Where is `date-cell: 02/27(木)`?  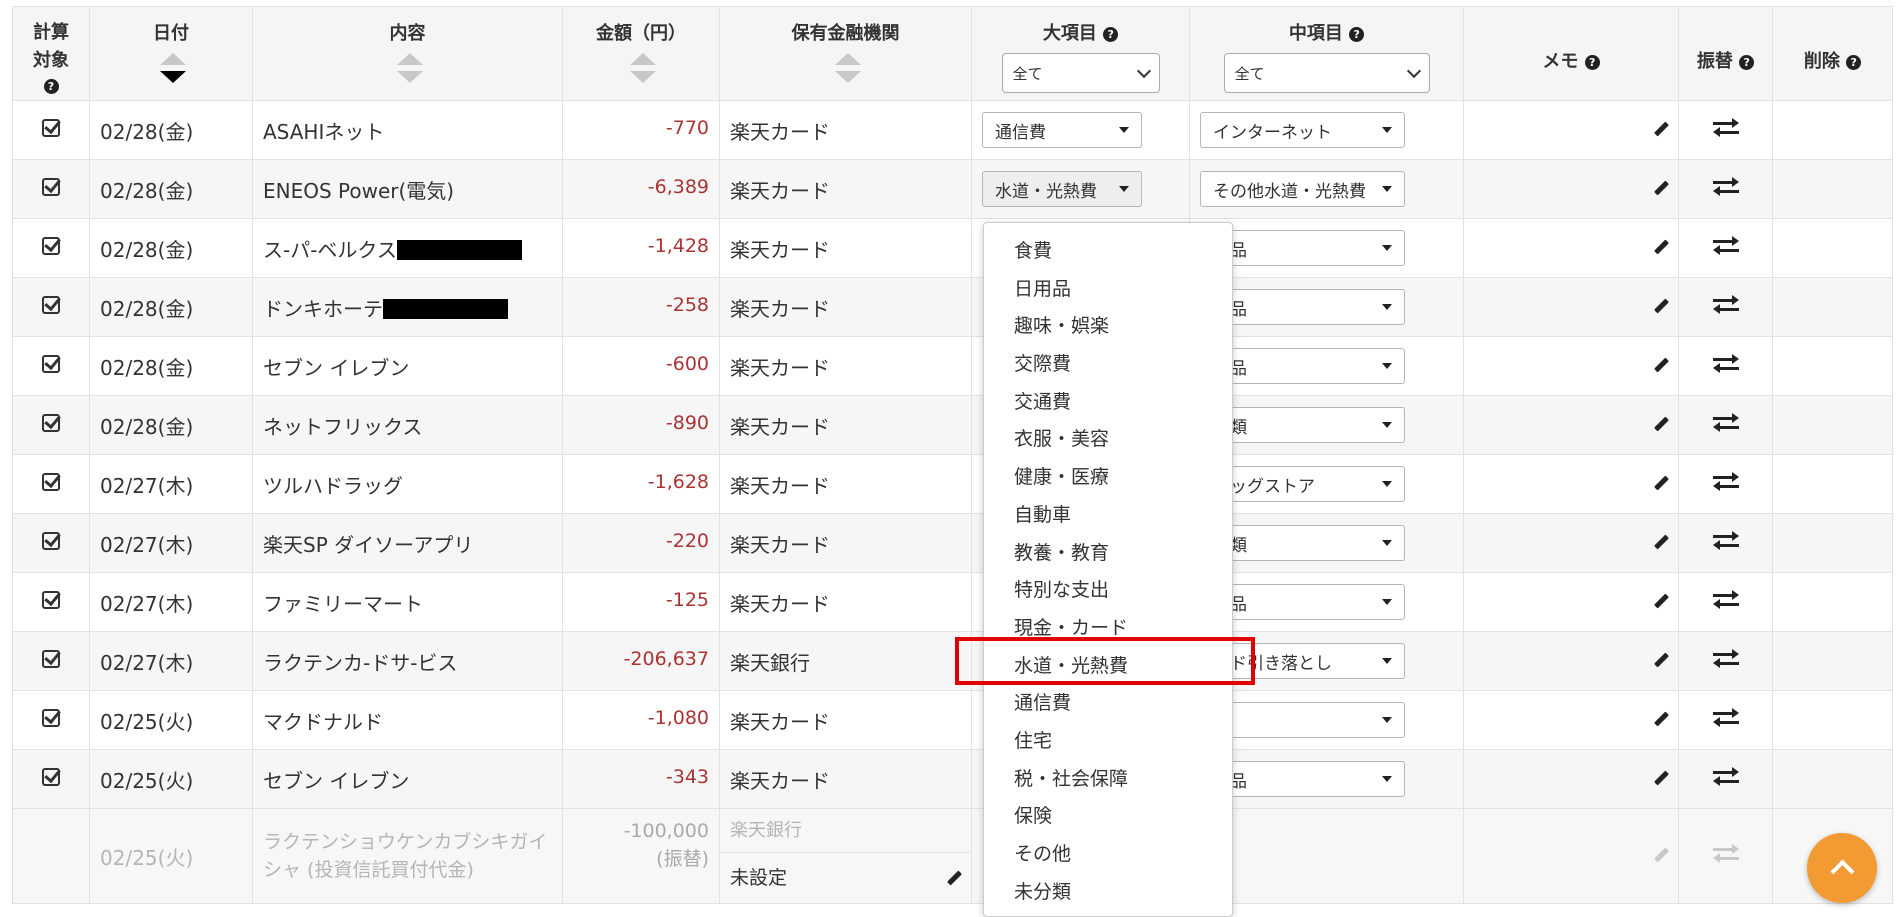 date-cell: 02/27(木) is located at coordinates (171, 661).